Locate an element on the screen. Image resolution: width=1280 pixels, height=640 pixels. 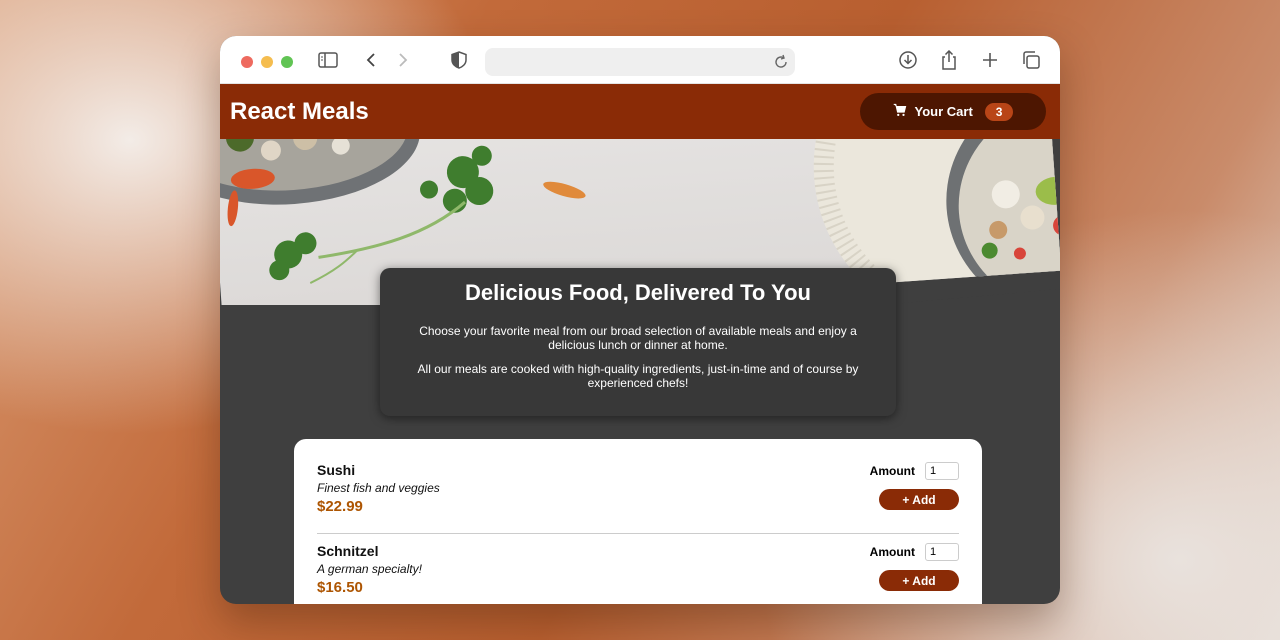
site-title: React Meals is located at coordinates (299, 111).